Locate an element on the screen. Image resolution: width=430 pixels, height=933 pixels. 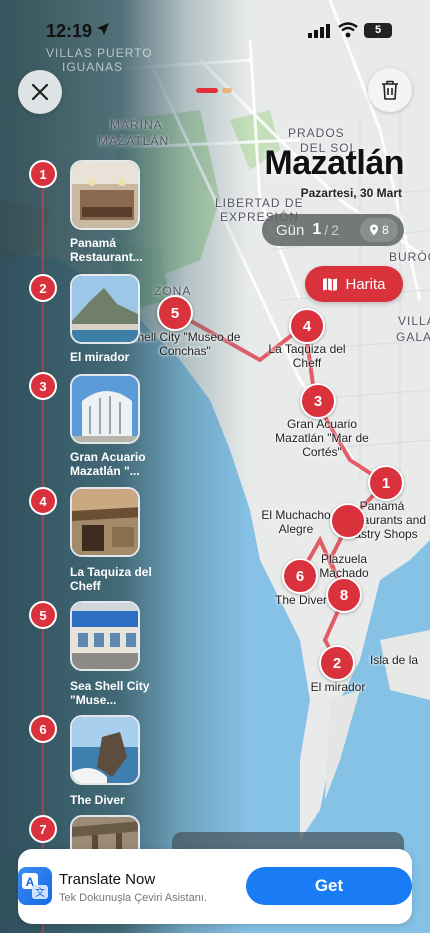
map-button-label: Harita is located at coordinates (365, 284).